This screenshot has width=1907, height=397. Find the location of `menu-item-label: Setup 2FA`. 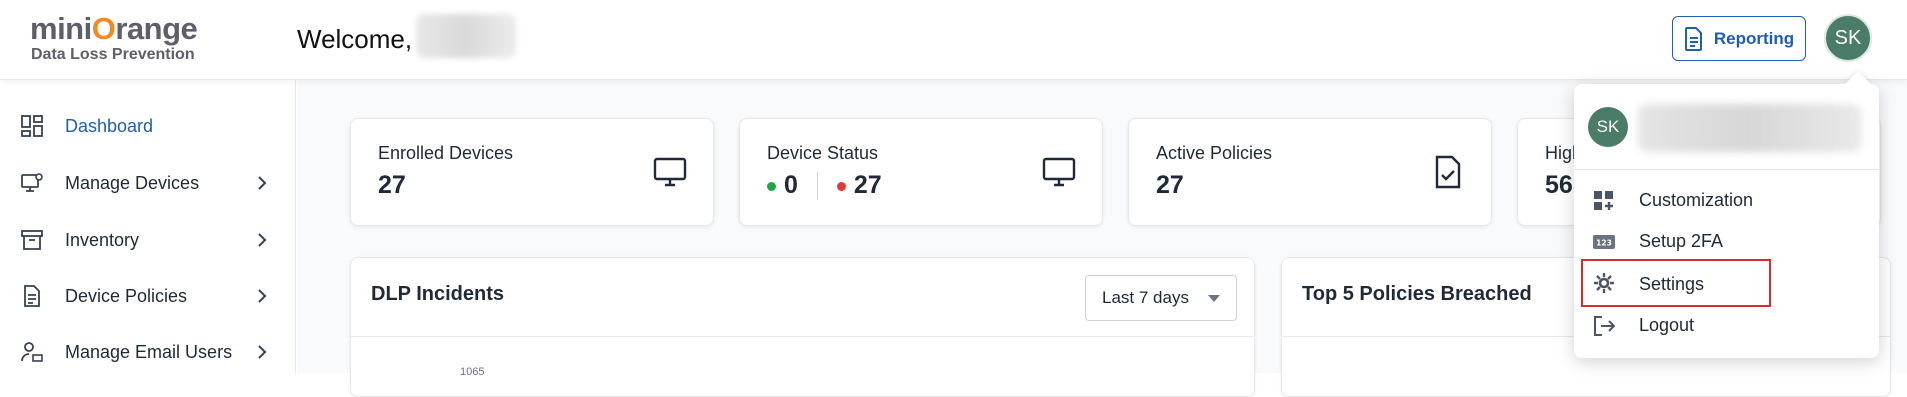

menu-item-label: Setup 2FA is located at coordinates (1681, 241).